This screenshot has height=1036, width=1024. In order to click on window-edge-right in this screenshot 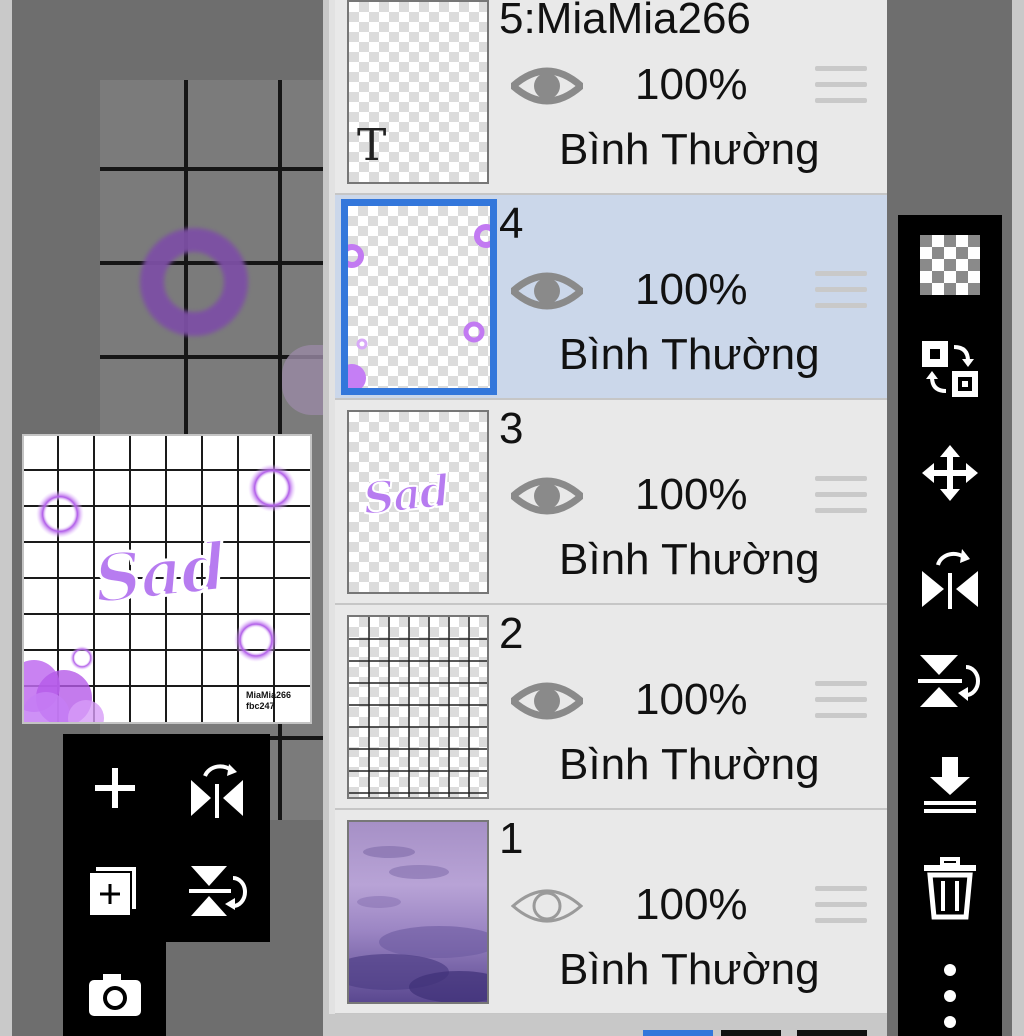, I will do `click(1018, 518)`.